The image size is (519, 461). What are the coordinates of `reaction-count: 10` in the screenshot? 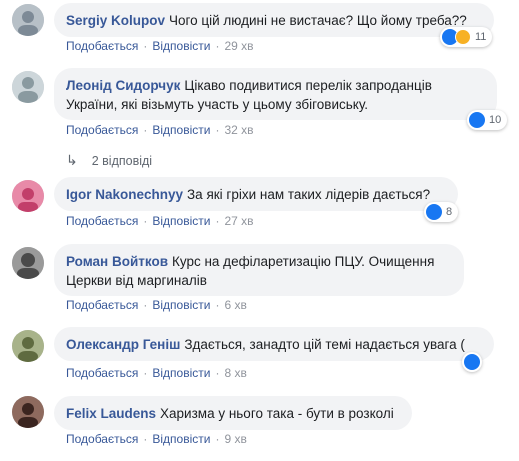 It's located at (495, 120).